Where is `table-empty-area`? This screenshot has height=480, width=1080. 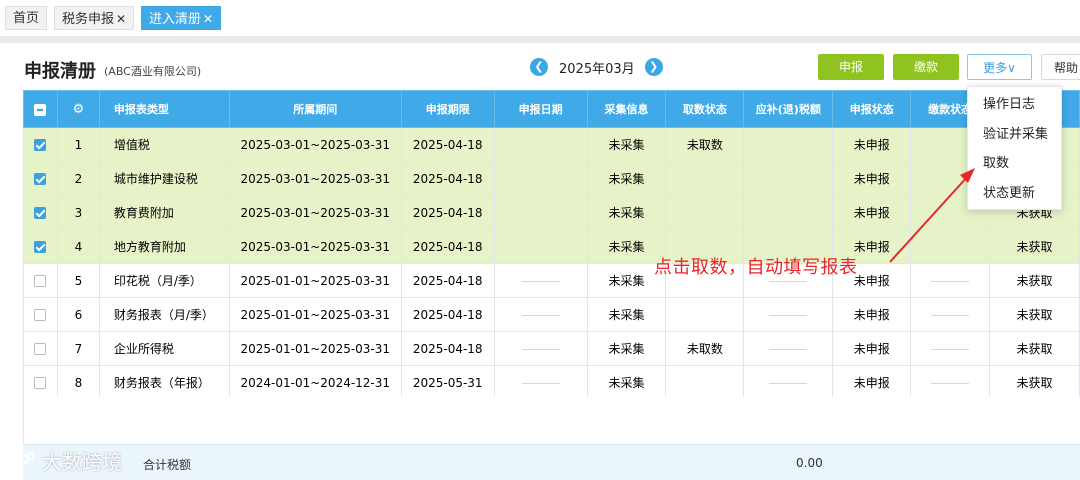
table-empty-area is located at coordinates (551, 420).